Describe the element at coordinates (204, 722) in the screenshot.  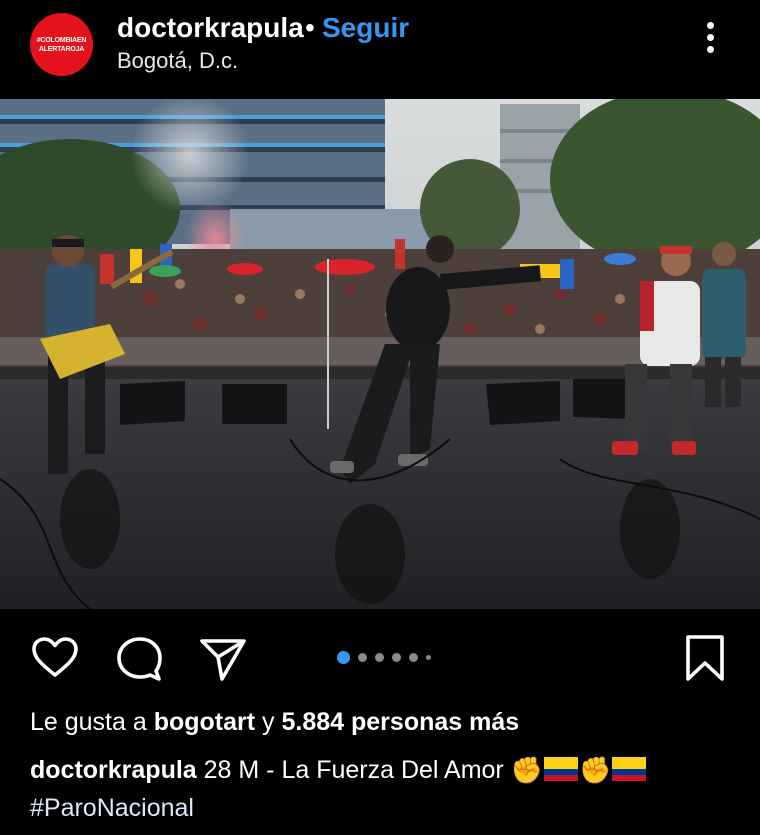
I see `liked-by-user: bogotart` at that location.